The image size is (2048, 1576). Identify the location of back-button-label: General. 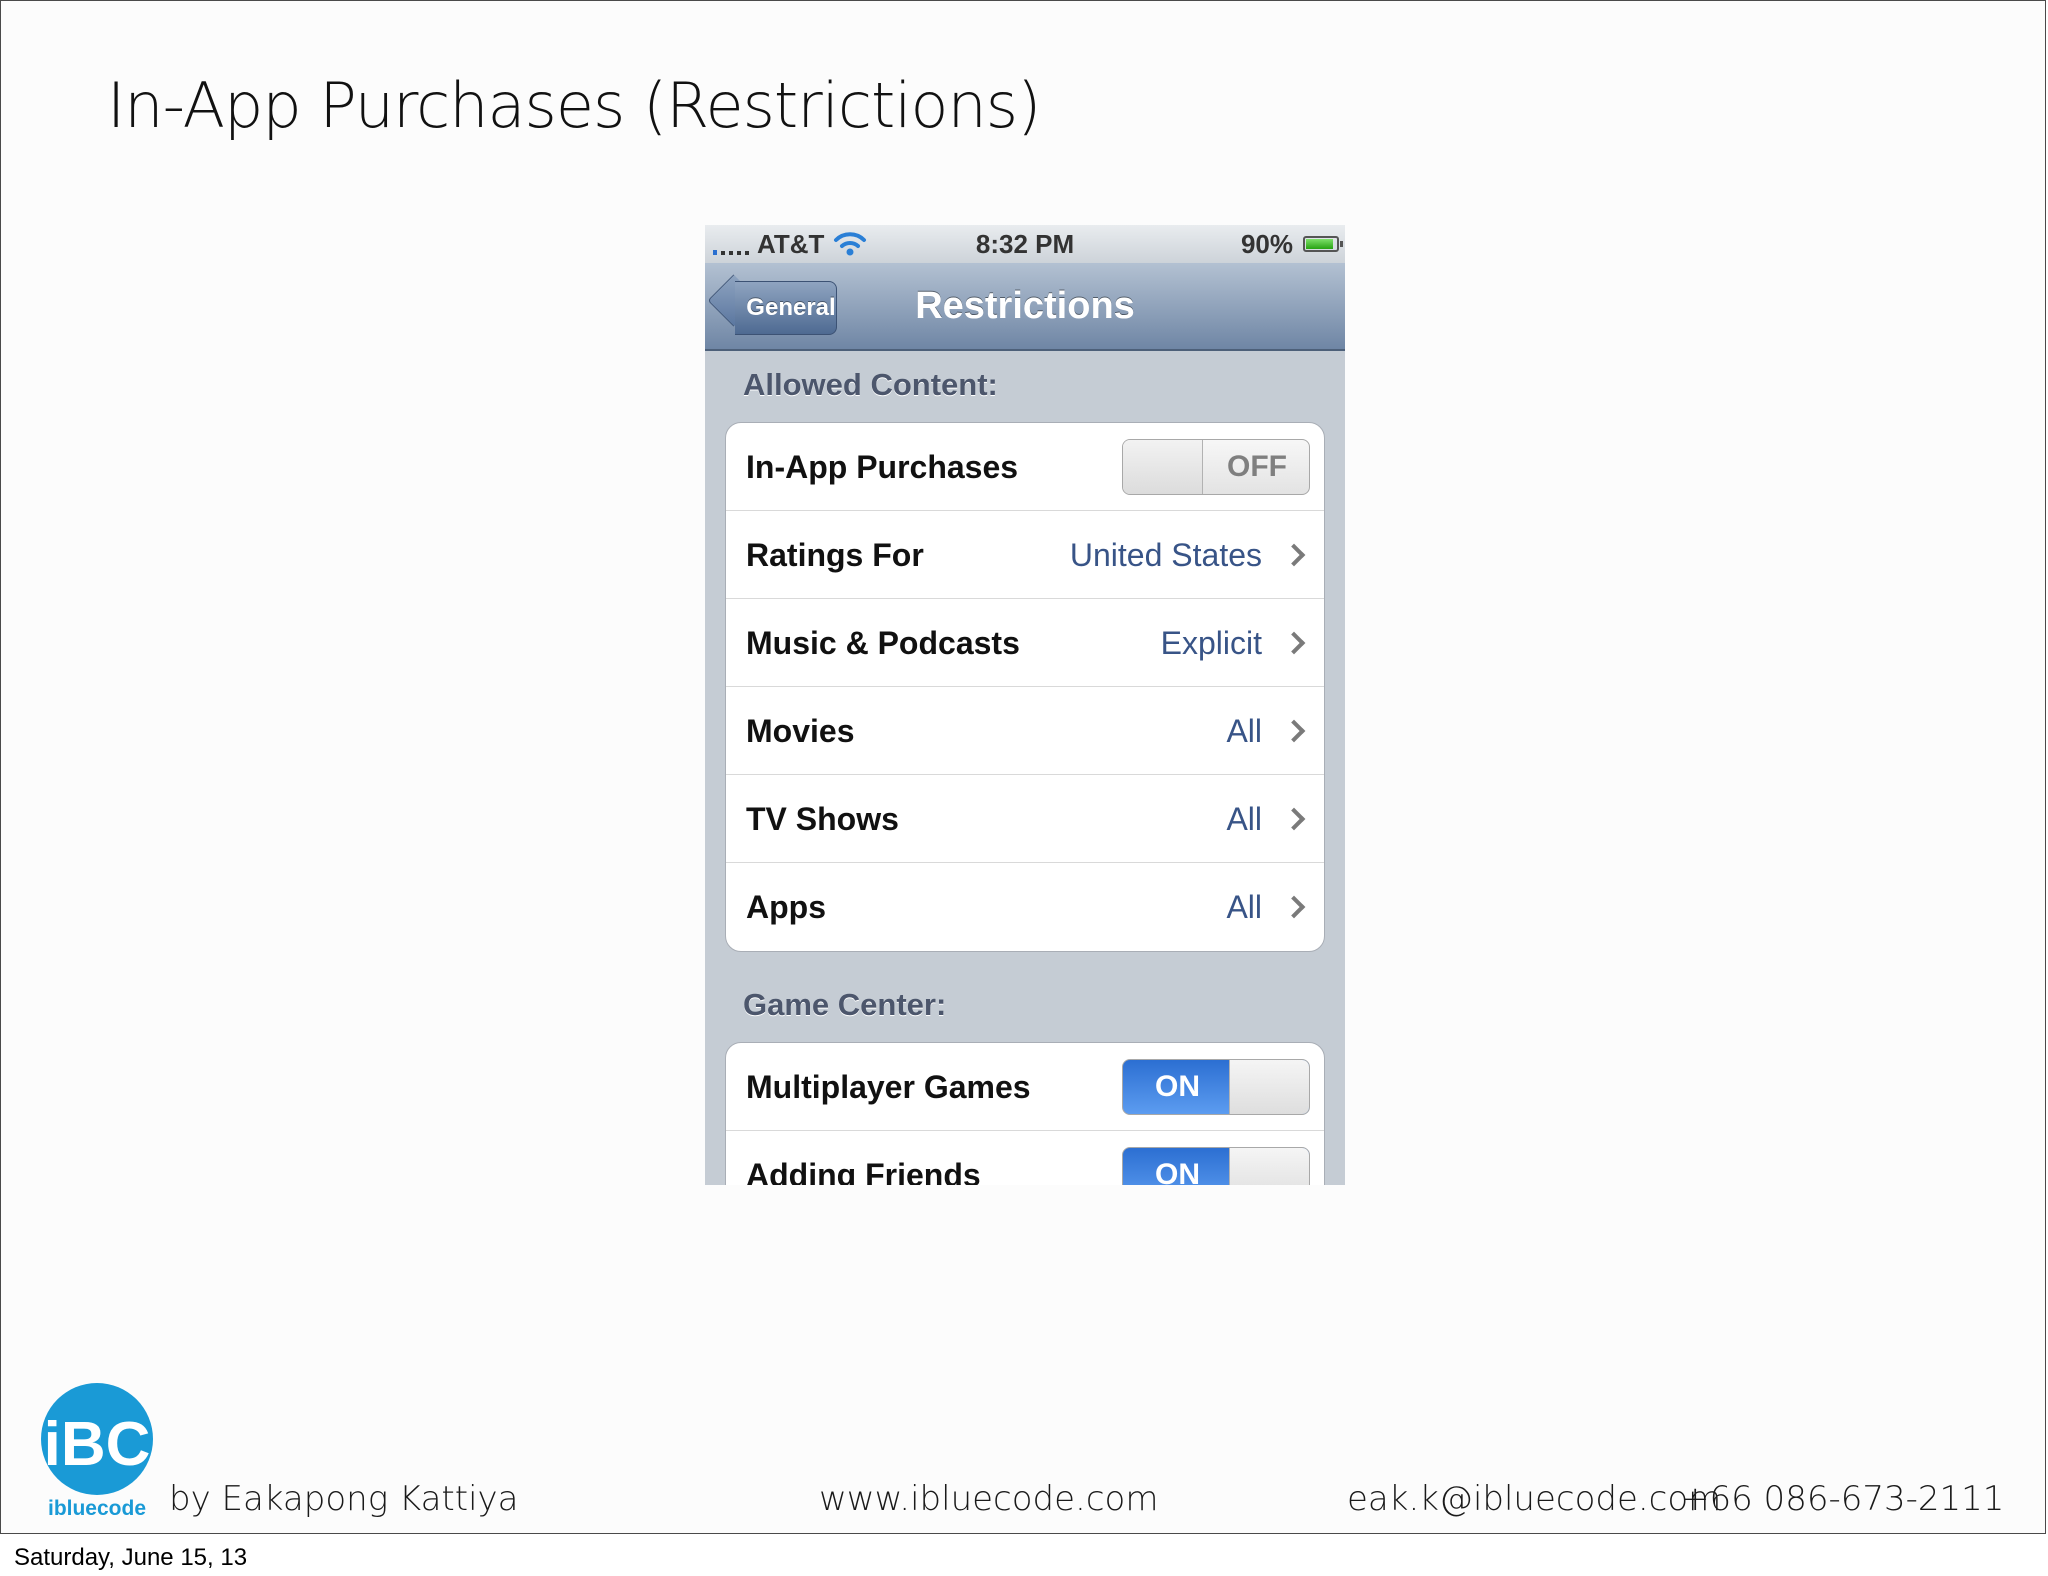
(791, 307).